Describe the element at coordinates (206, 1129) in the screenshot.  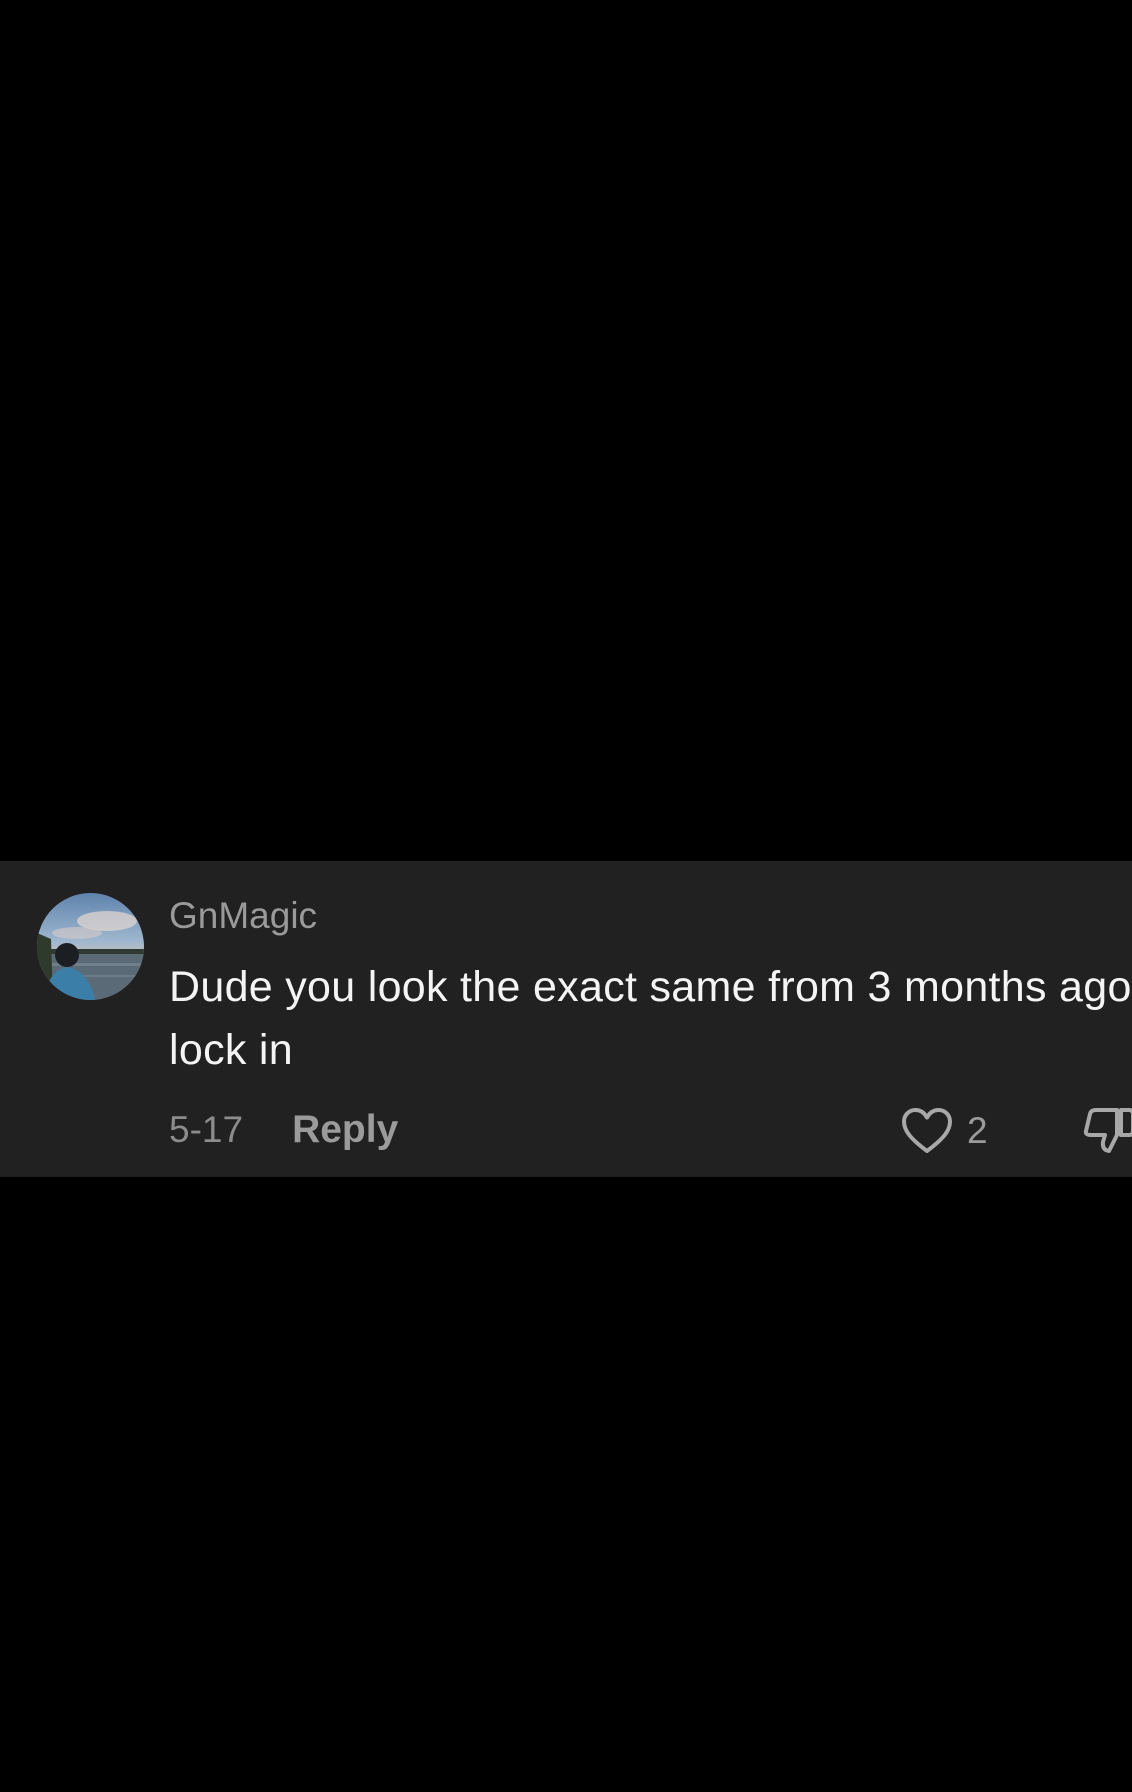
I see `comment-date: 5-17` at that location.